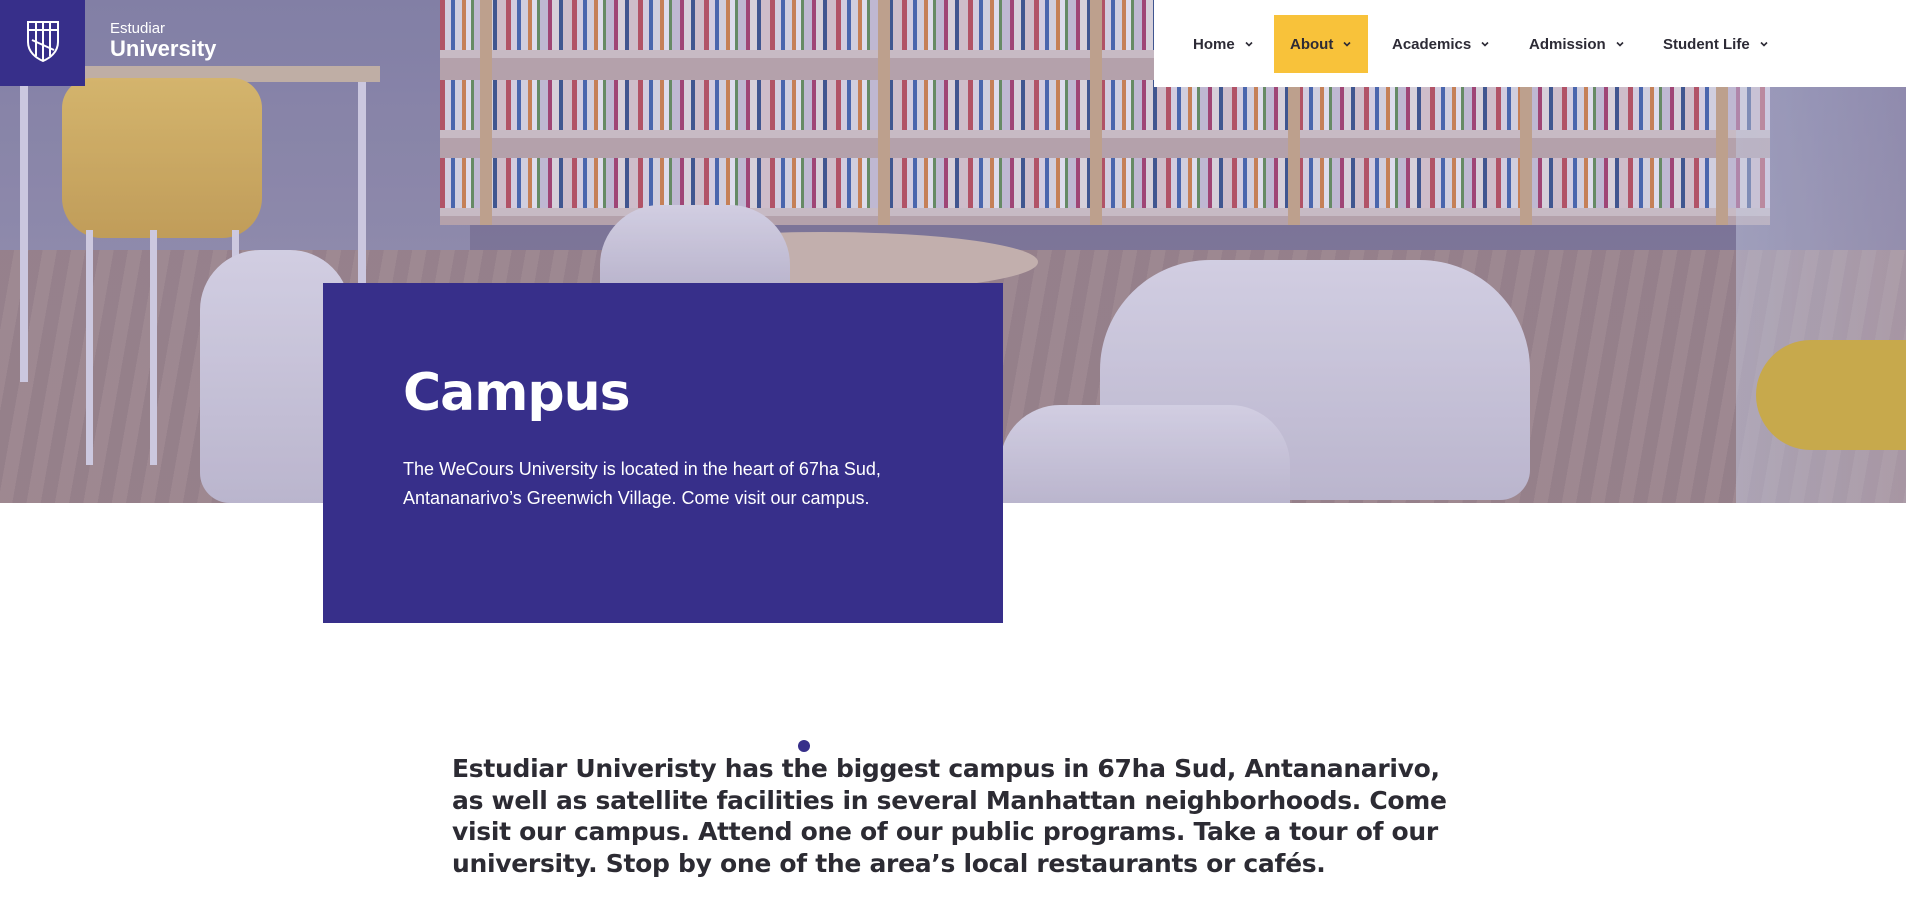 The width and height of the screenshot is (1906, 898). Describe the element at coordinates (1214, 44) in the screenshot. I see `nav-label: Home` at that location.